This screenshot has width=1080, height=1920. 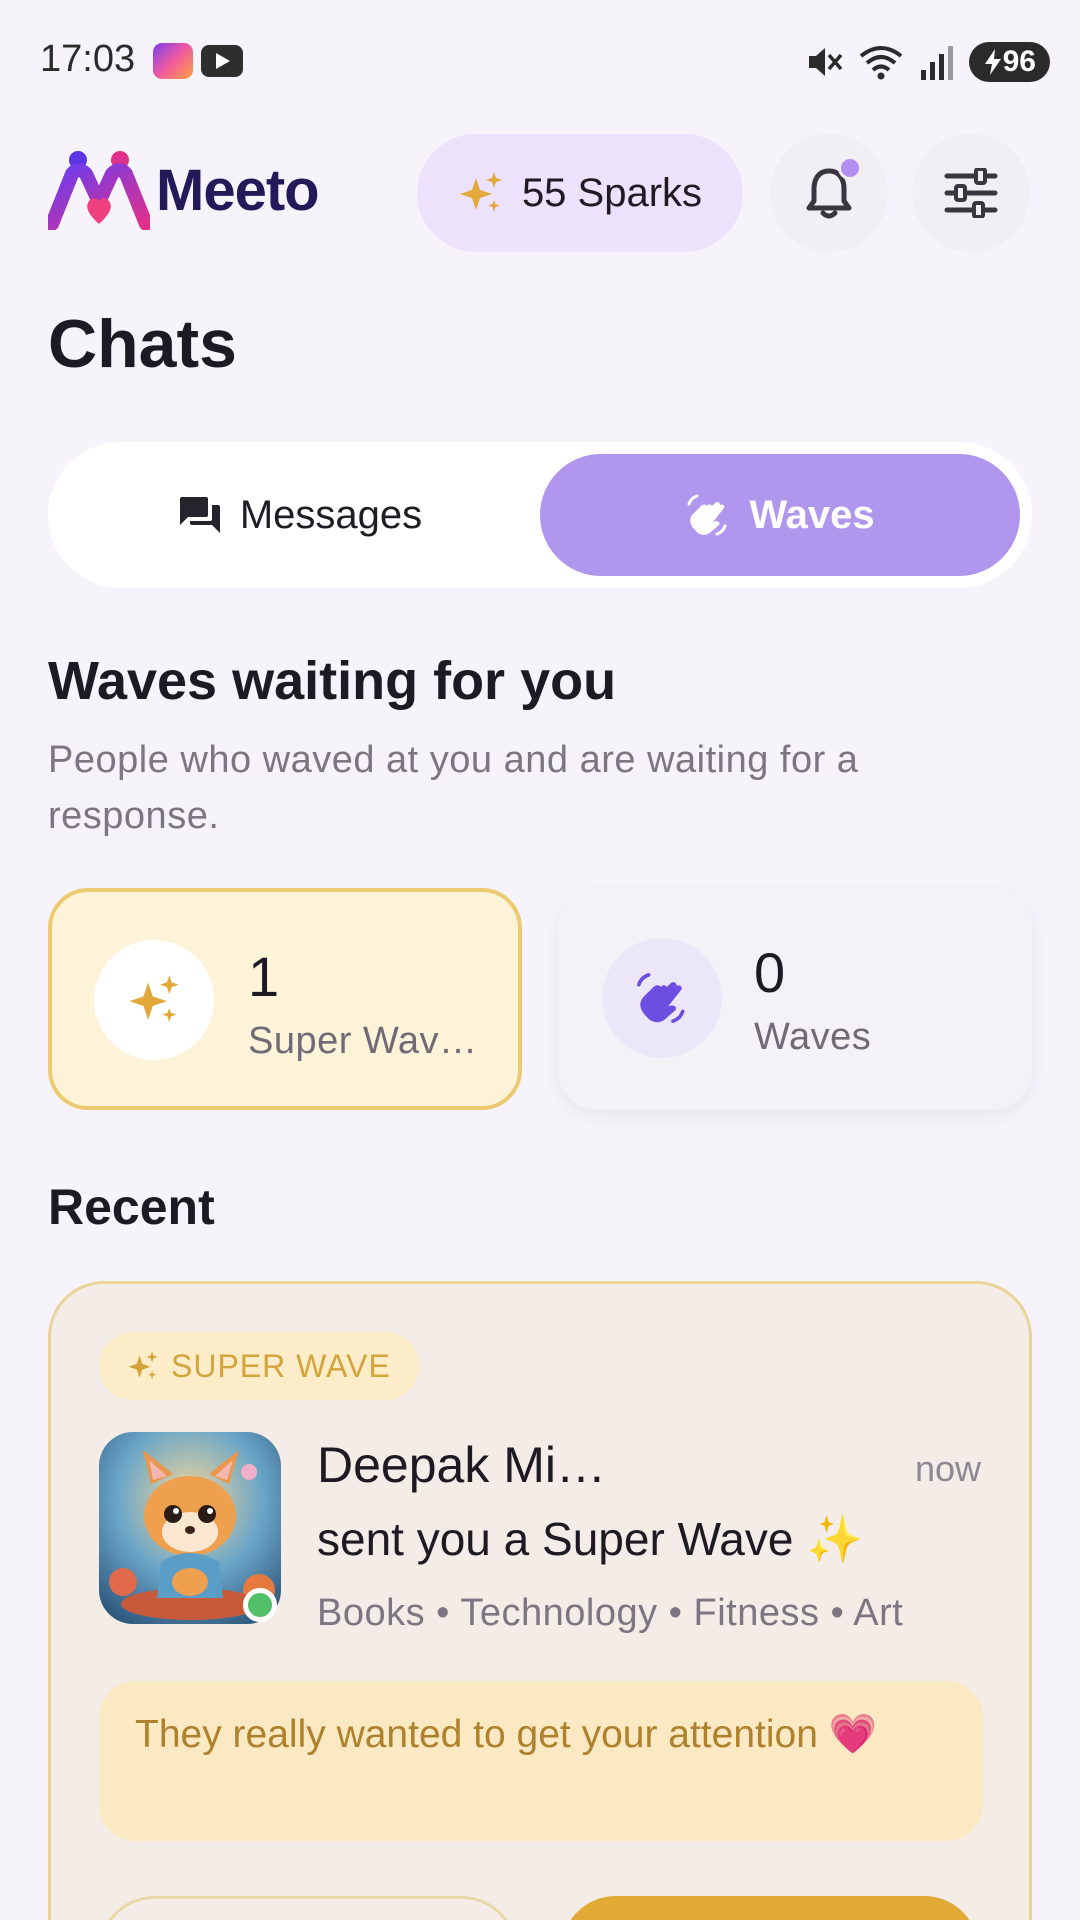 What do you see at coordinates (770, 972) in the screenshot?
I see `waves-count: 0` at bounding box center [770, 972].